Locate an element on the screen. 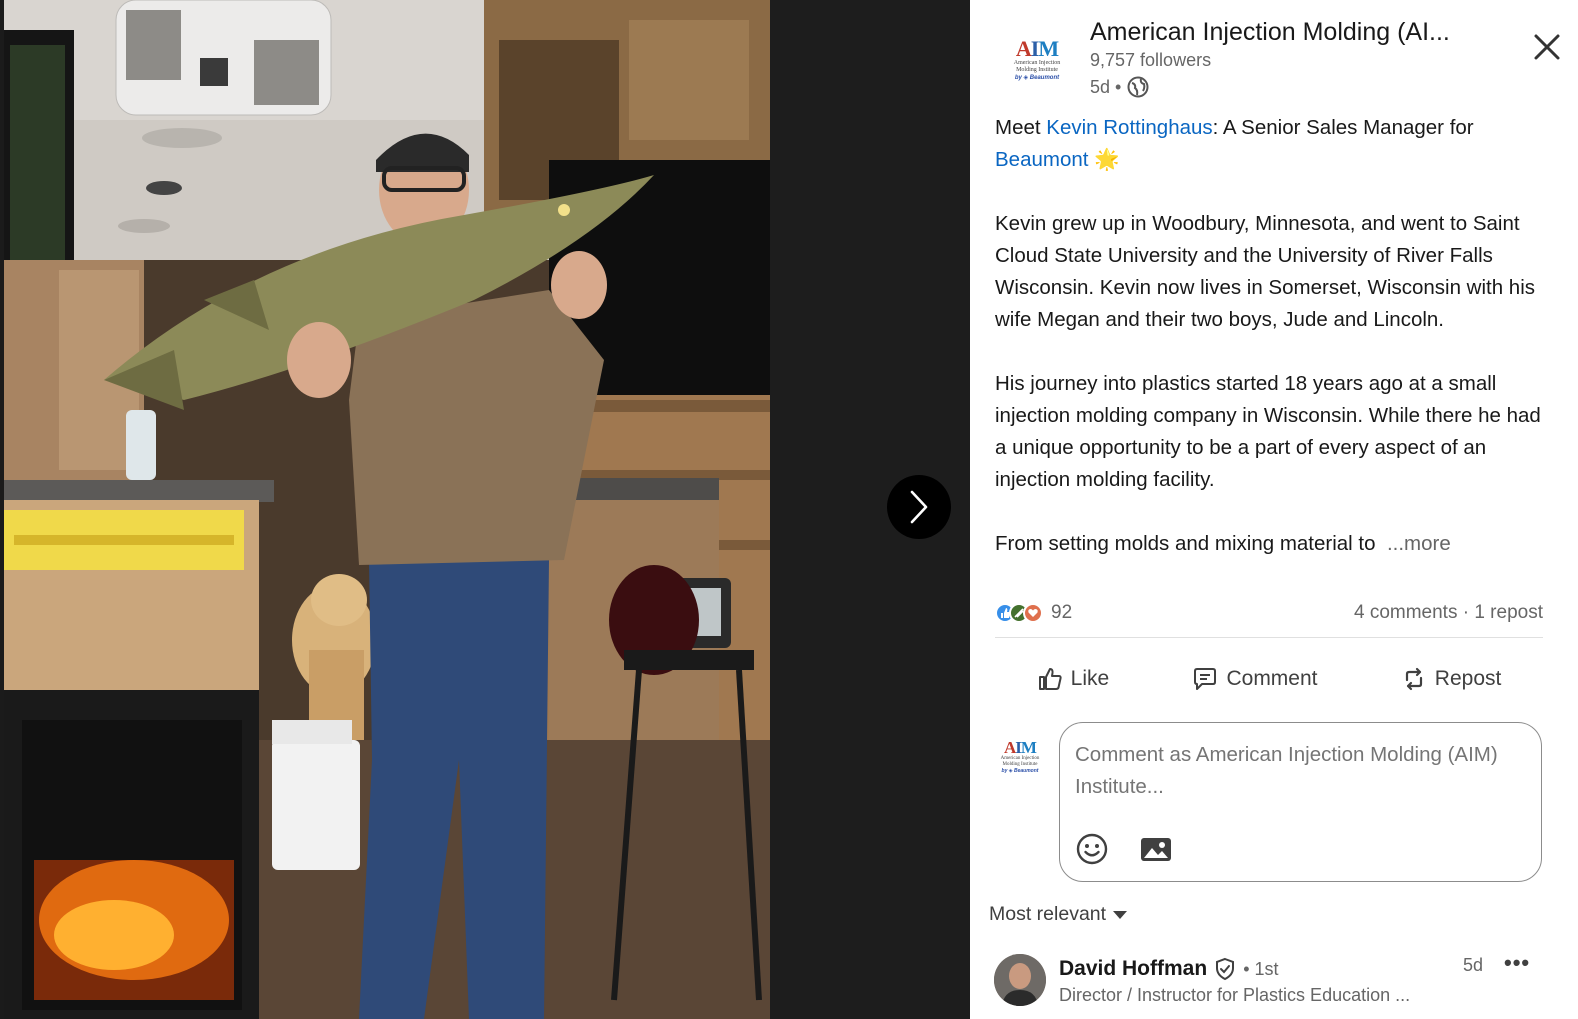 The width and height of the screenshot is (1578, 1019). close-icon is located at coordinates (1547, 47).